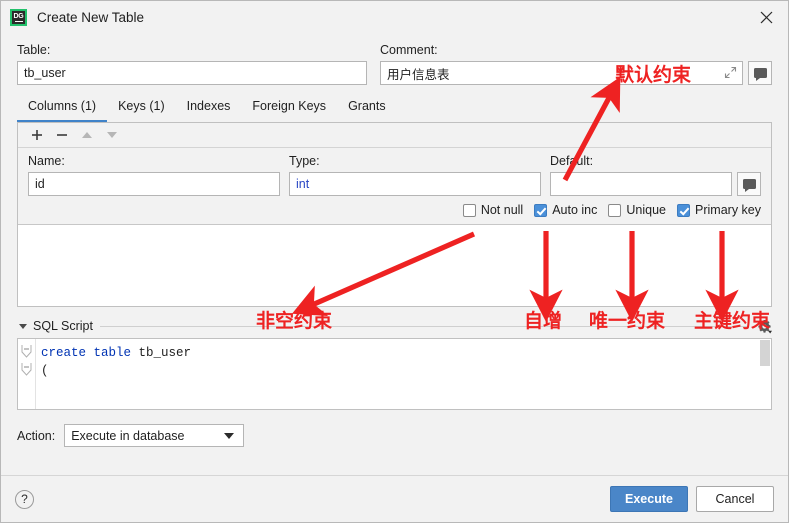 The width and height of the screenshot is (789, 523). I want to click on column-type-label: Type:, so click(304, 161).